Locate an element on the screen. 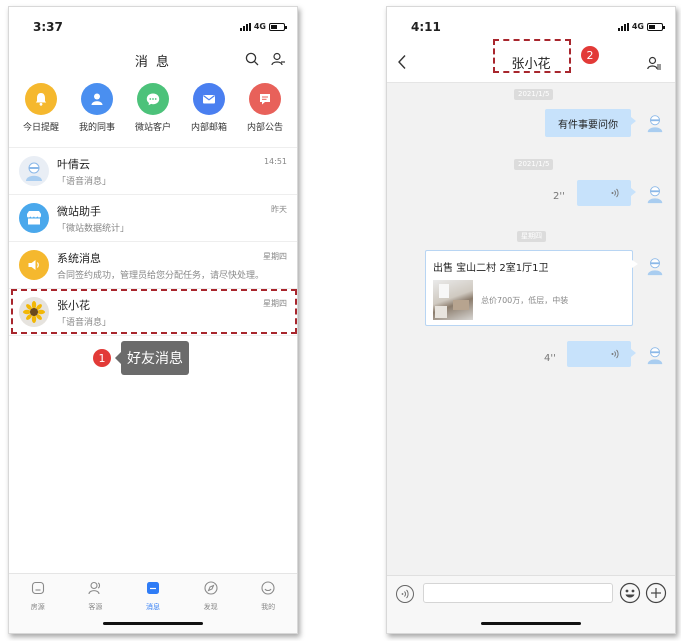  tab-listings: 房源 is located at coordinates (38, 596).